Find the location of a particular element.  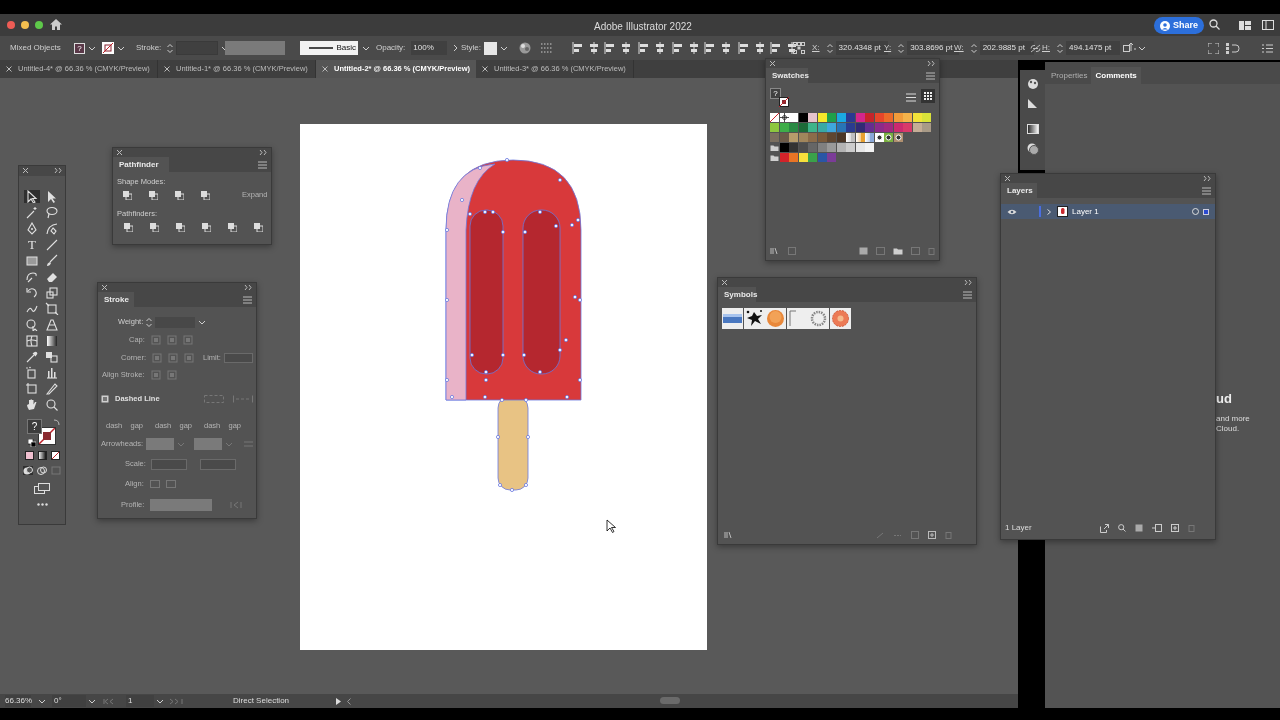

layer-row: Layer 1 is located at coordinates (1108, 211).